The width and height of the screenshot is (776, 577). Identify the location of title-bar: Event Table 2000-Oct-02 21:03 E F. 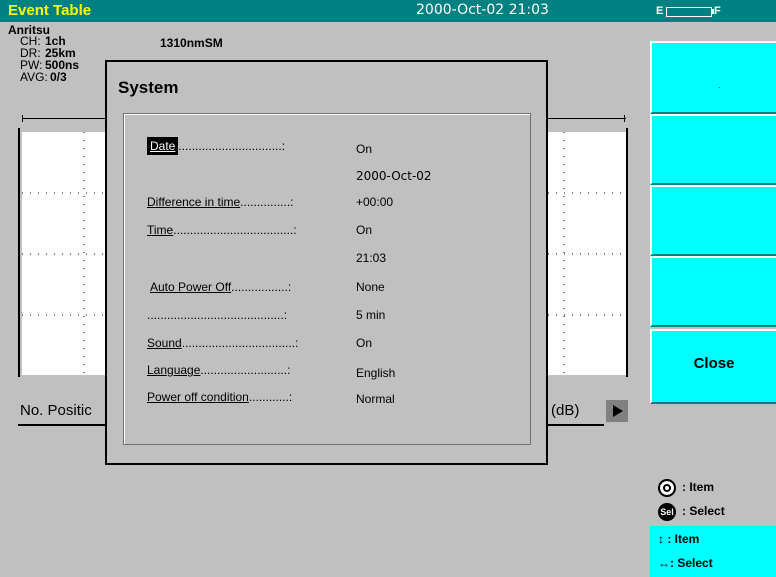
(388, 11).